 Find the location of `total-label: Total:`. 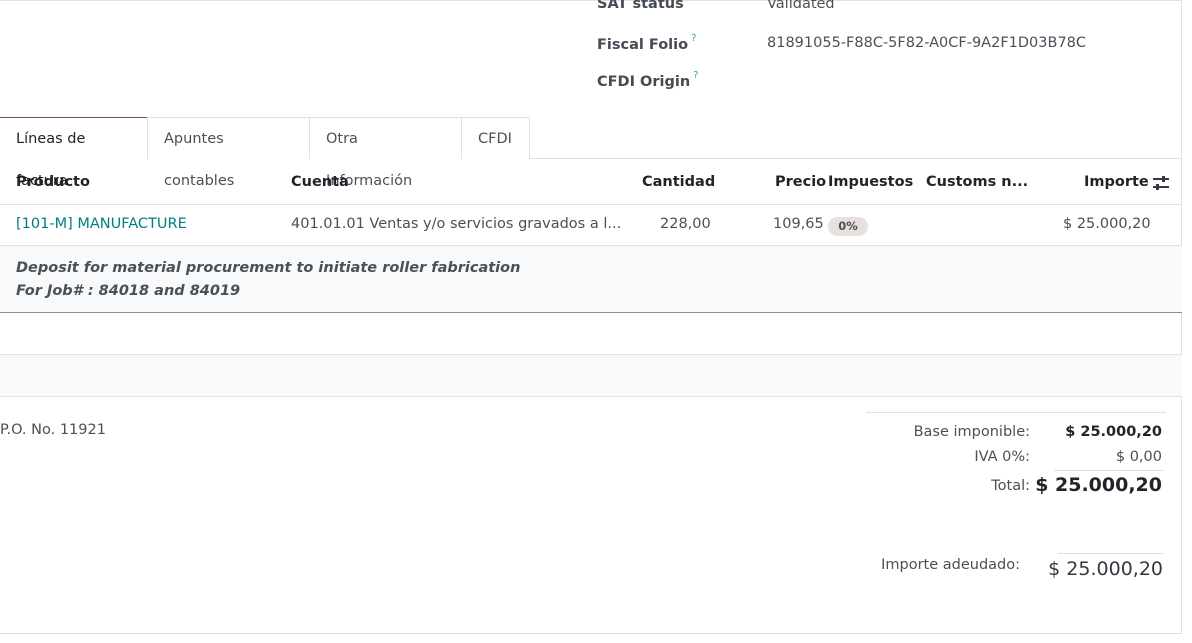

total-label: Total: is located at coordinates (1010, 486).